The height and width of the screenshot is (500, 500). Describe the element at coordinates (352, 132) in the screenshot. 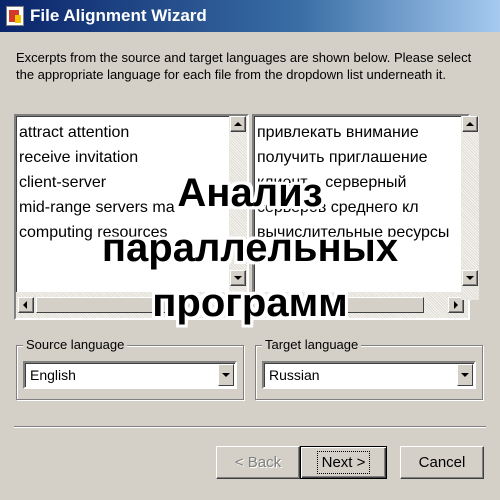

I see `target-list-item: привлекать внимание` at that location.